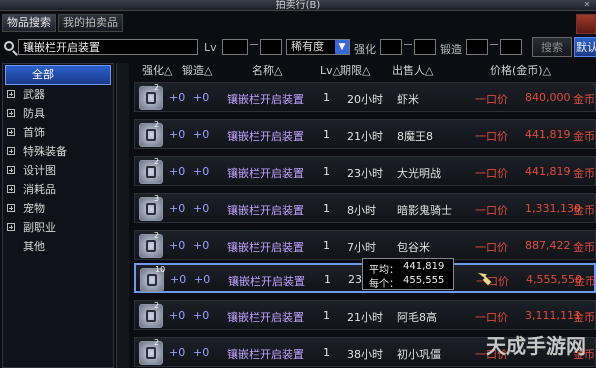  I want to click on sidebar-scrollbar, so click(122, 215).